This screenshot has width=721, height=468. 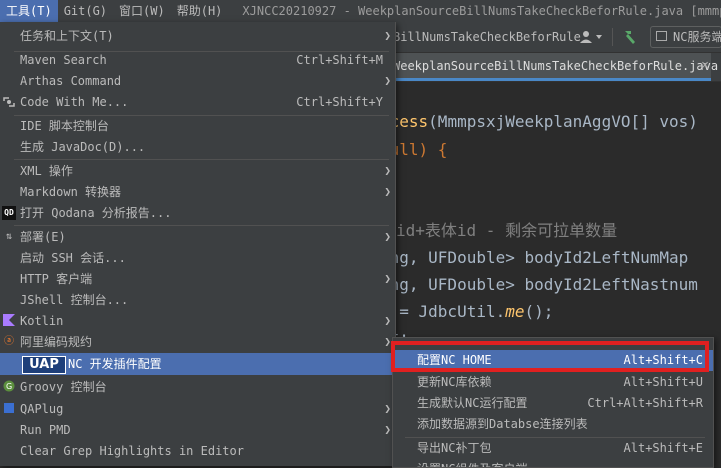 What do you see at coordinates (661, 36) in the screenshot?
I see `nc-server-icon` at bounding box center [661, 36].